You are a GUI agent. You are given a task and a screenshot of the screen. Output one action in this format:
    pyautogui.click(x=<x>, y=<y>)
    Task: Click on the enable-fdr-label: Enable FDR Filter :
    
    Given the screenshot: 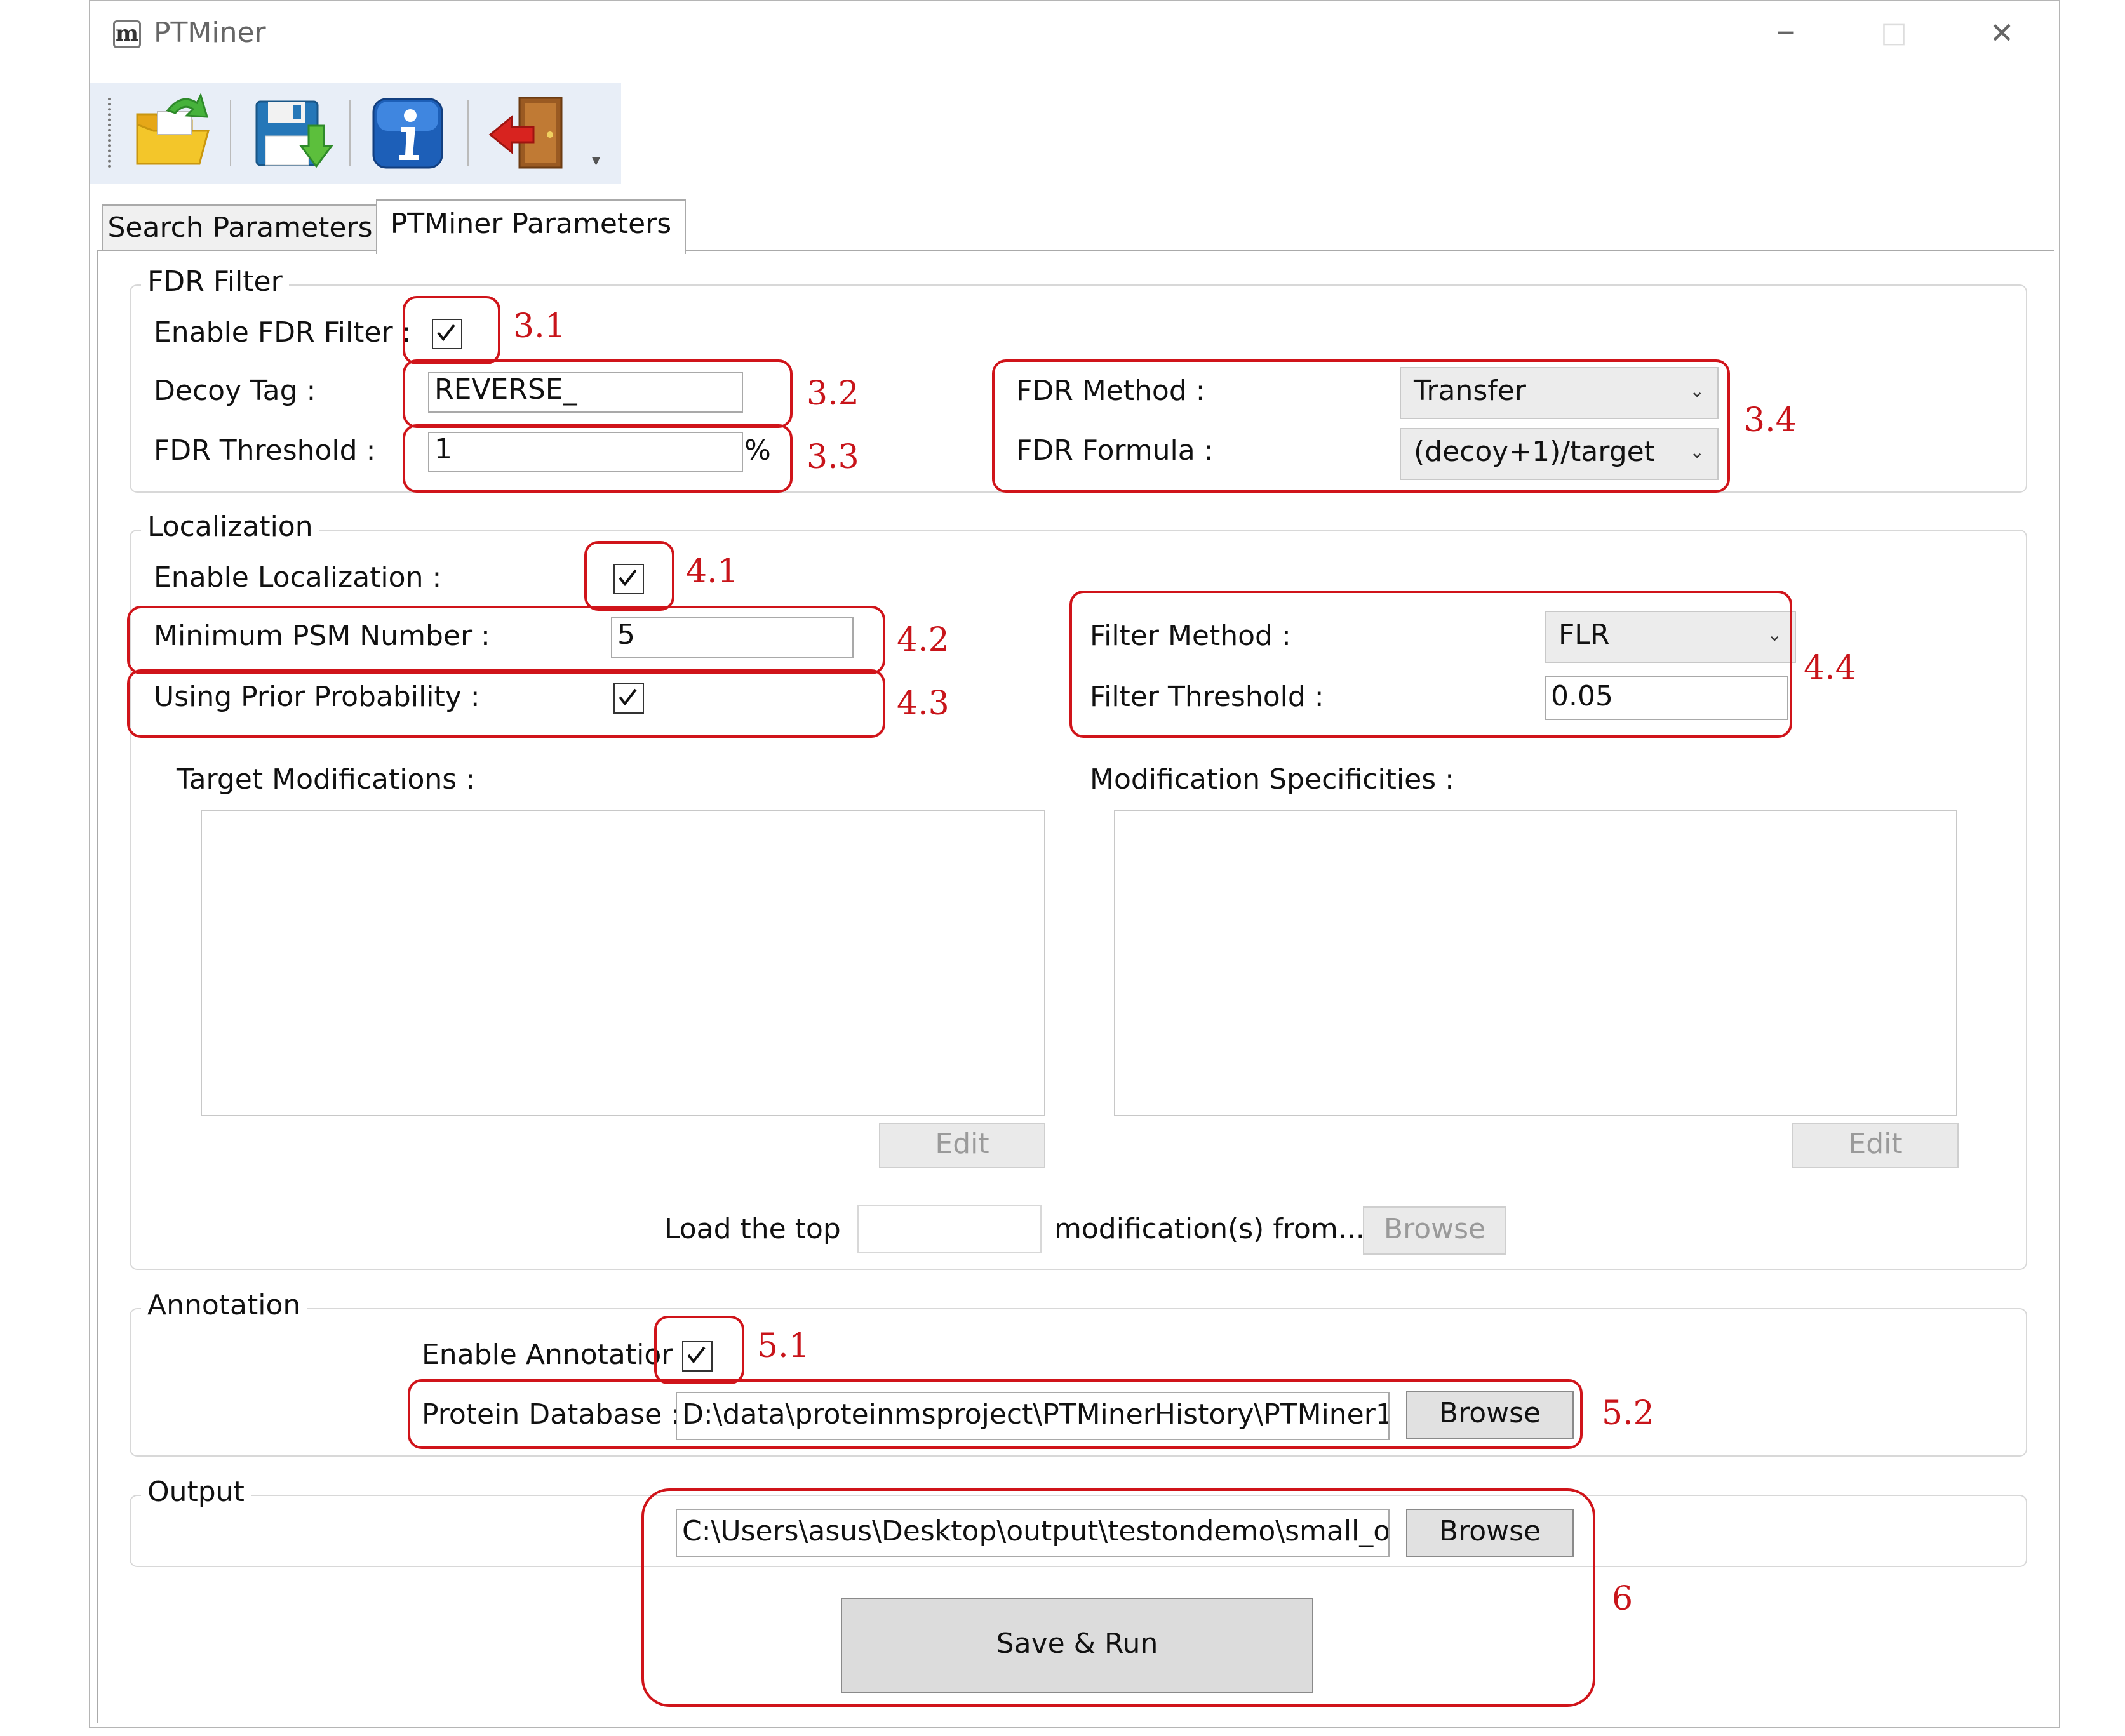 What is the action you would take?
    pyautogui.click(x=283, y=332)
    